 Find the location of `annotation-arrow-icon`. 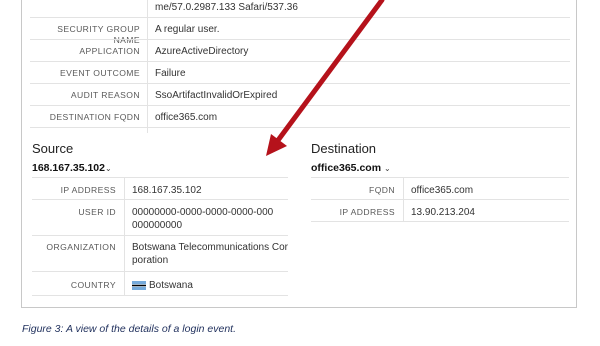

annotation-arrow-icon is located at coordinates (325, 78).